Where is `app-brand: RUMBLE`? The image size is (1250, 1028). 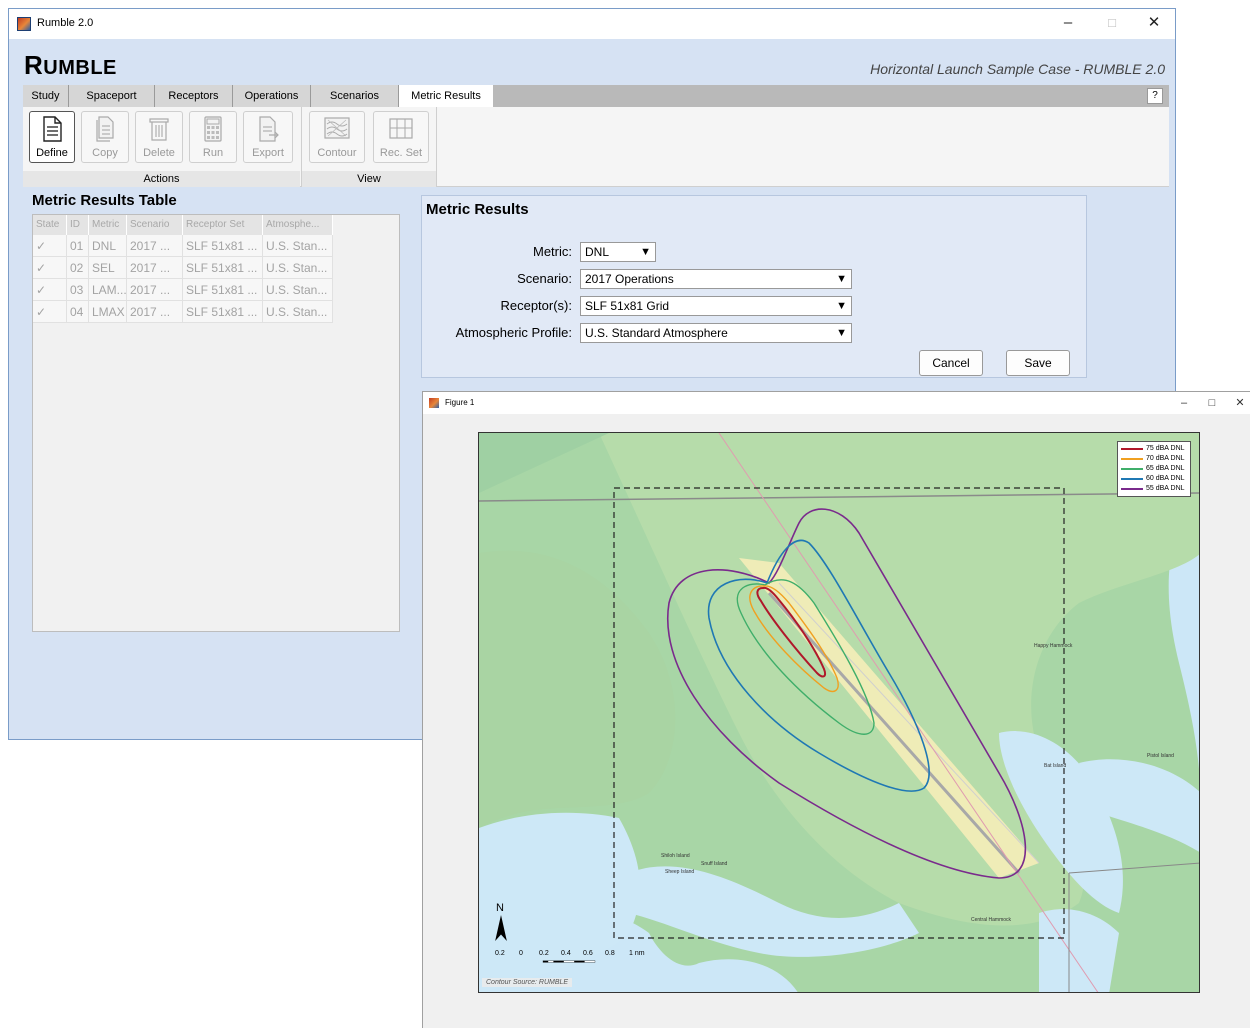
app-brand: RUMBLE is located at coordinates (70, 65).